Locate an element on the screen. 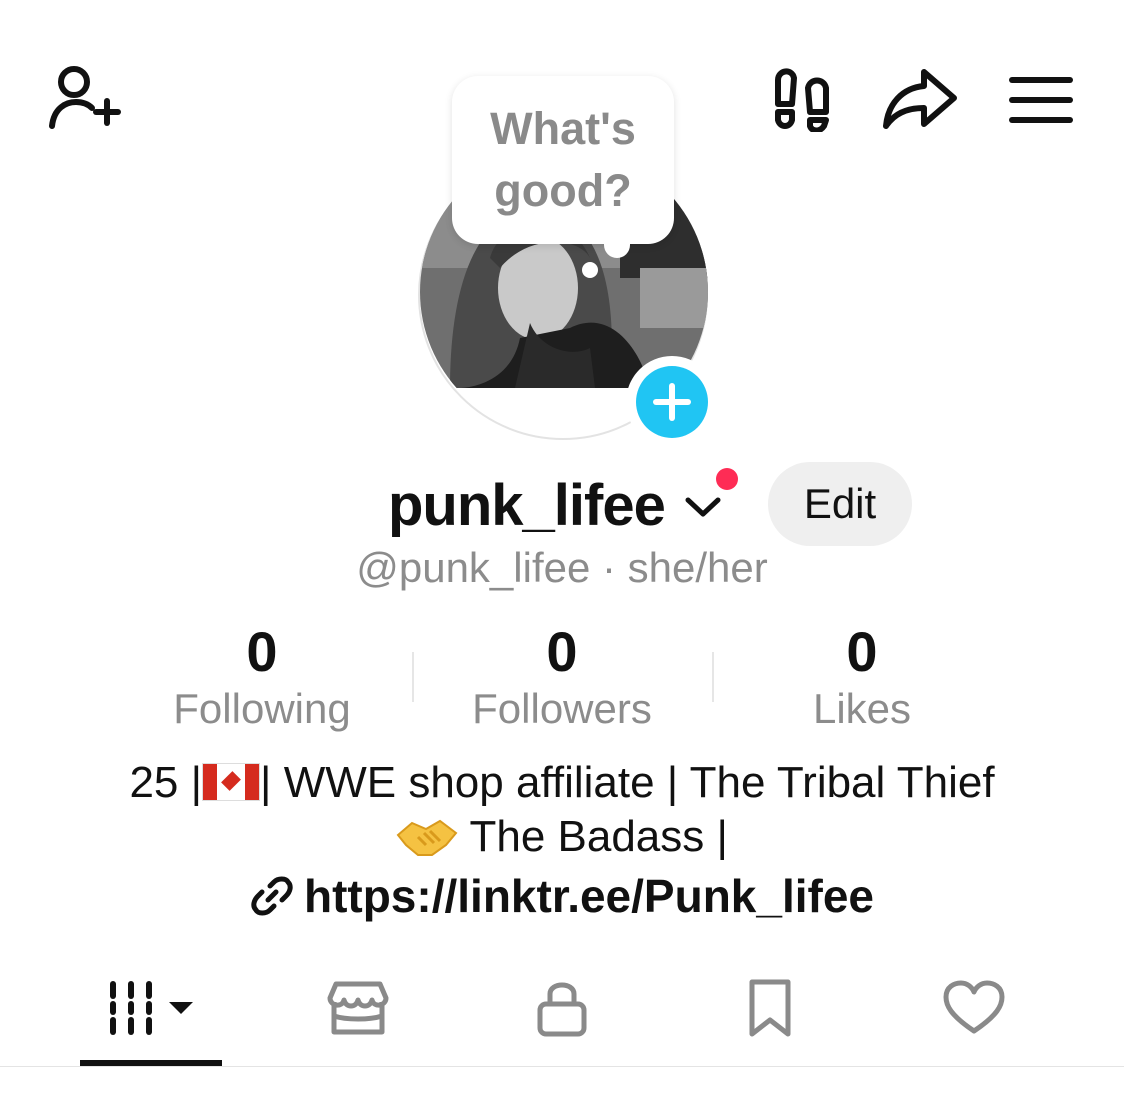 The width and height of the screenshot is (1124, 1101). story-bubble-text: What's good? is located at coordinates (563, 159).